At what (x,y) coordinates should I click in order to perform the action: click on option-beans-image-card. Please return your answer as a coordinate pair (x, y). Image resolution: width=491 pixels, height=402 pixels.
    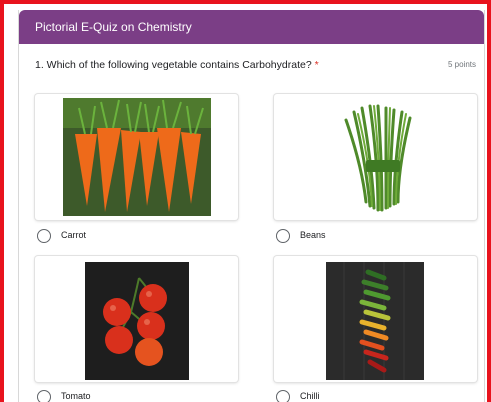
    Looking at the image, I should click on (375, 157).